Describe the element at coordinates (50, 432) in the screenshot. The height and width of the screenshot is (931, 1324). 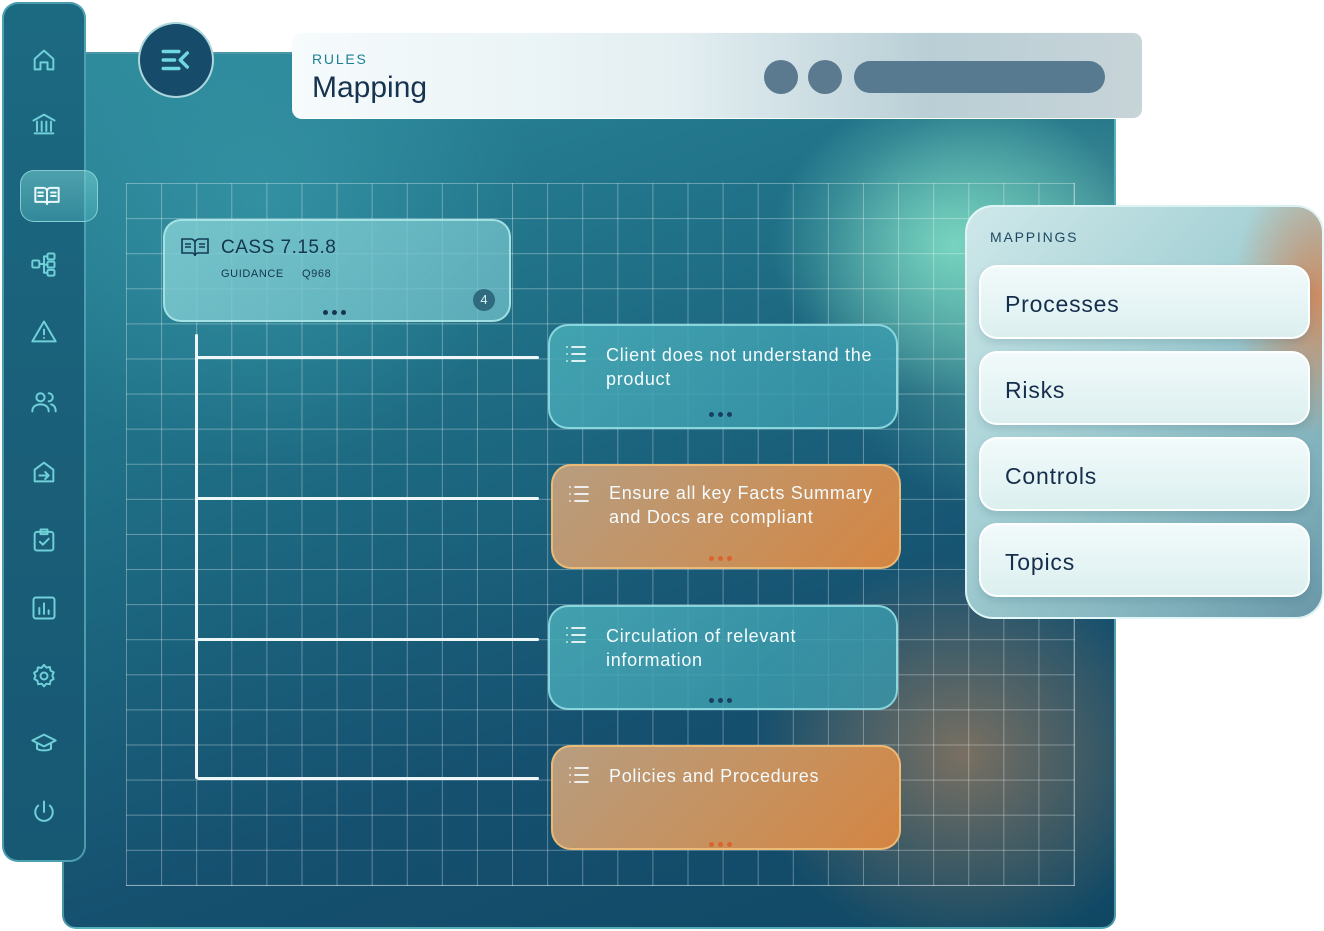
I see `sidebar` at that location.